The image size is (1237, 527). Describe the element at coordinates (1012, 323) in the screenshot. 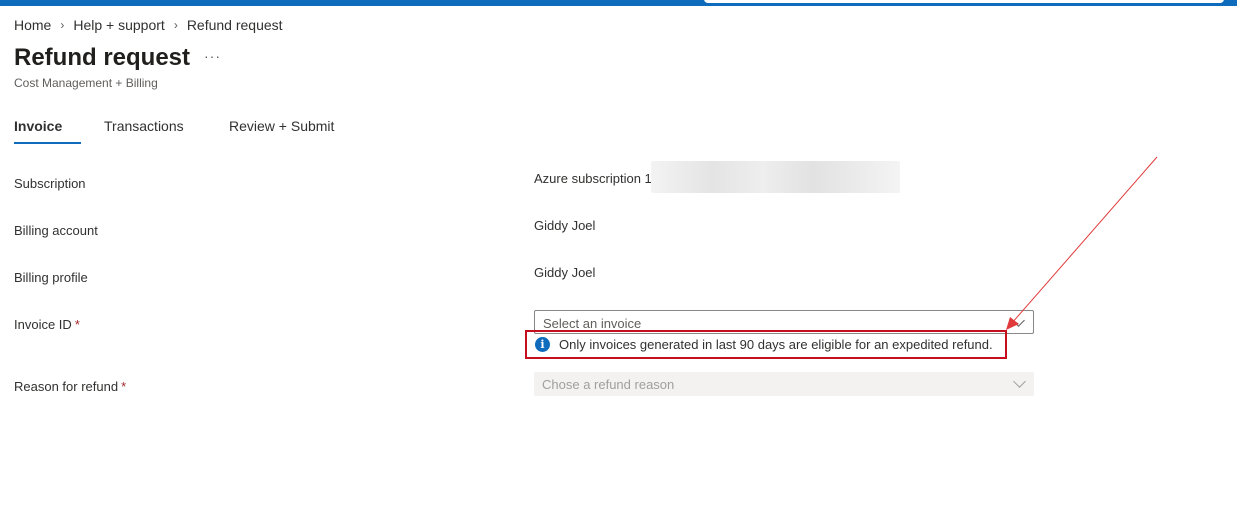

I see `annotation-arrow-head` at that location.